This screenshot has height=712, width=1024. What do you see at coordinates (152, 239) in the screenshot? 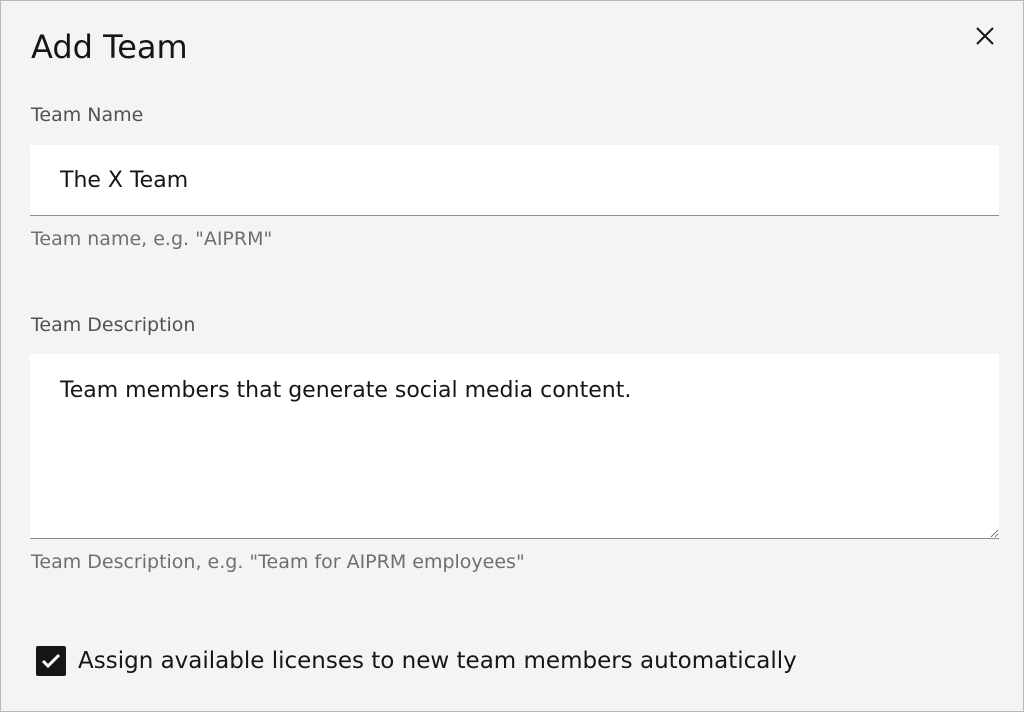
I see `team-name-helper: Team name, e.g. "AIPRM"` at bounding box center [152, 239].